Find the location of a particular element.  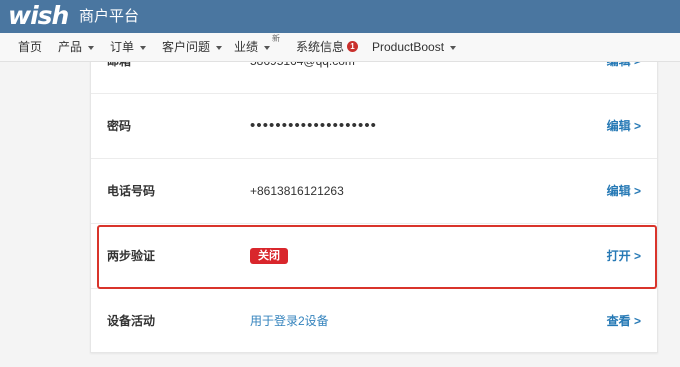

email-value: 58695164@qq.com is located at coordinates (302, 77).